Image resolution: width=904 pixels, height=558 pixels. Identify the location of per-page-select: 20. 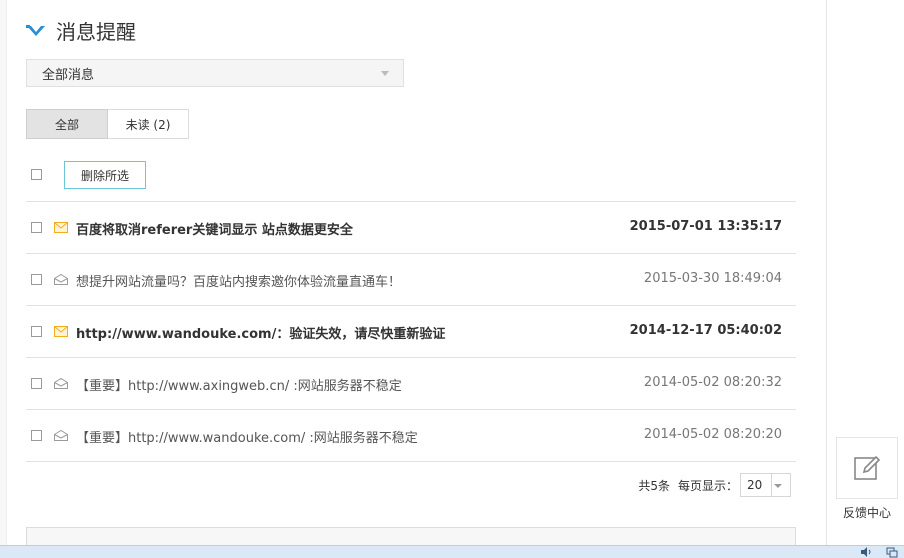
(765, 485).